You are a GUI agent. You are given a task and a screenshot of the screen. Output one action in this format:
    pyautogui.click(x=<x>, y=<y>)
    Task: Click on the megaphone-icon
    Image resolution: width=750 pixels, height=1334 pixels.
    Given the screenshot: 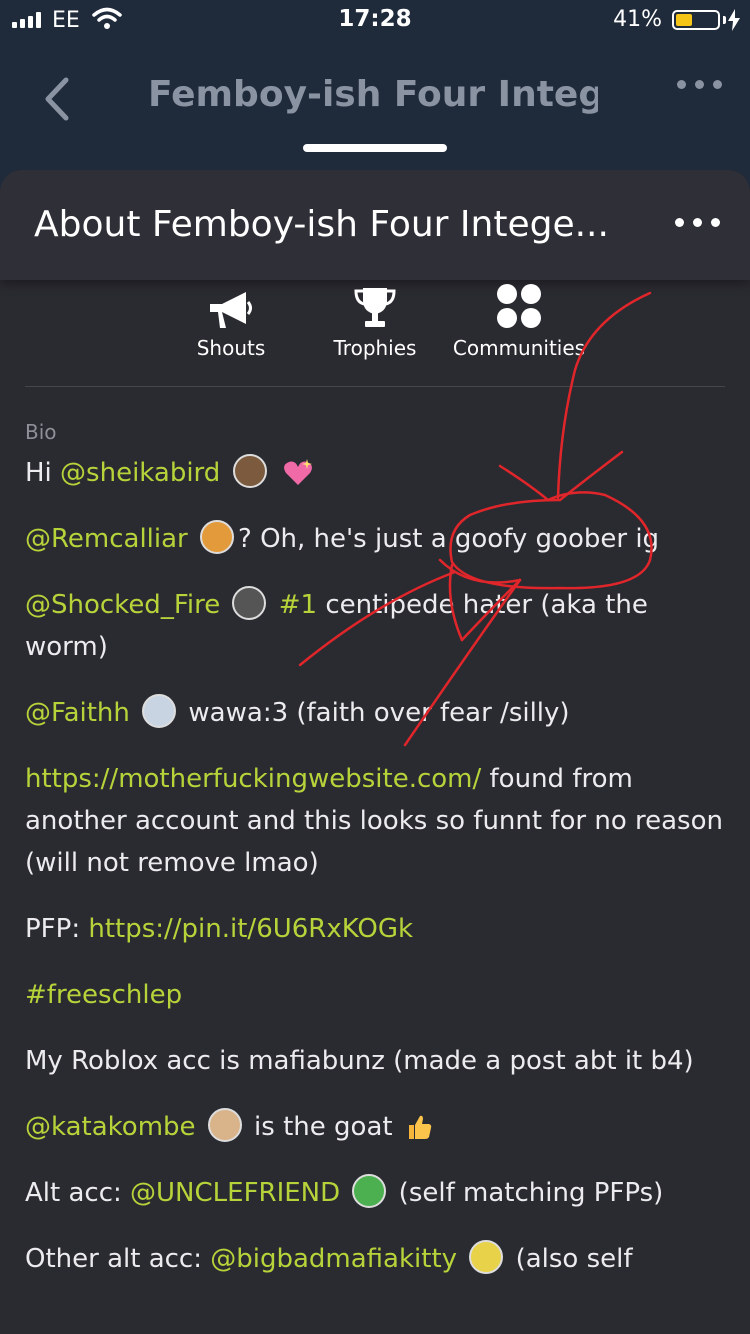 What is the action you would take?
    pyautogui.click(x=231, y=310)
    